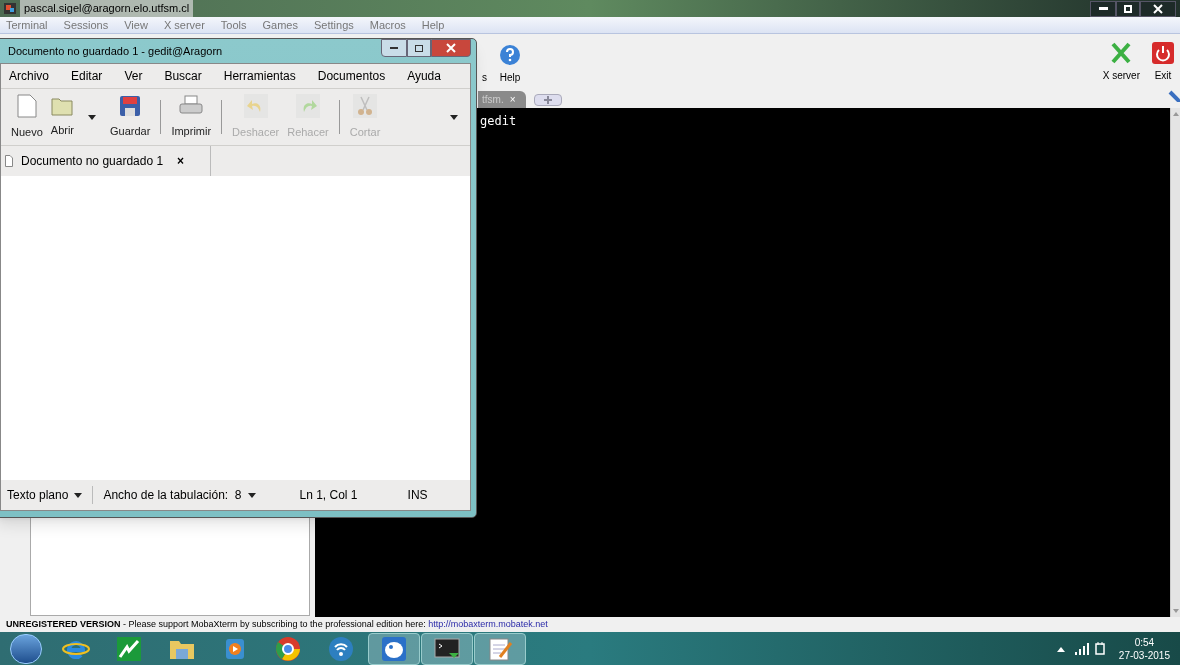 Image resolution: width=1180 pixels, height=665 pixels. I want to click on menu-item: Ayuda, so click(424, 76).